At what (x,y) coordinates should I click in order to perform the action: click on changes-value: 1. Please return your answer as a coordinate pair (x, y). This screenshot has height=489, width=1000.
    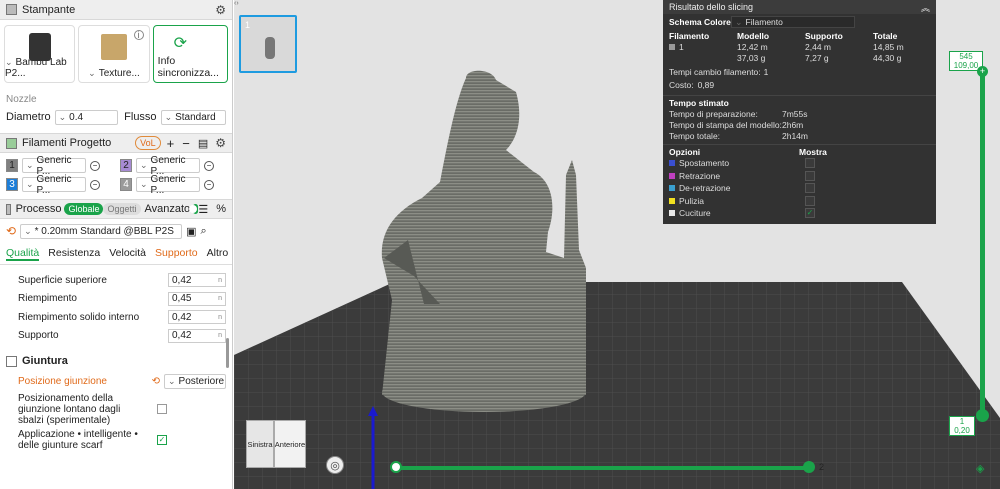
    Looking at the image, I should click on (766, 71).